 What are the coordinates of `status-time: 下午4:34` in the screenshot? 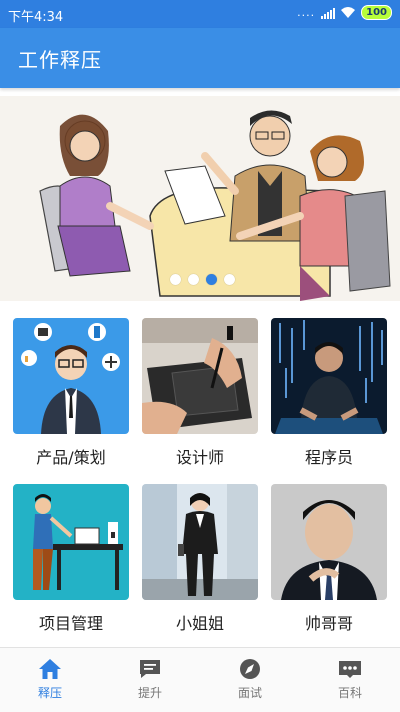 It's located at (36, 17).